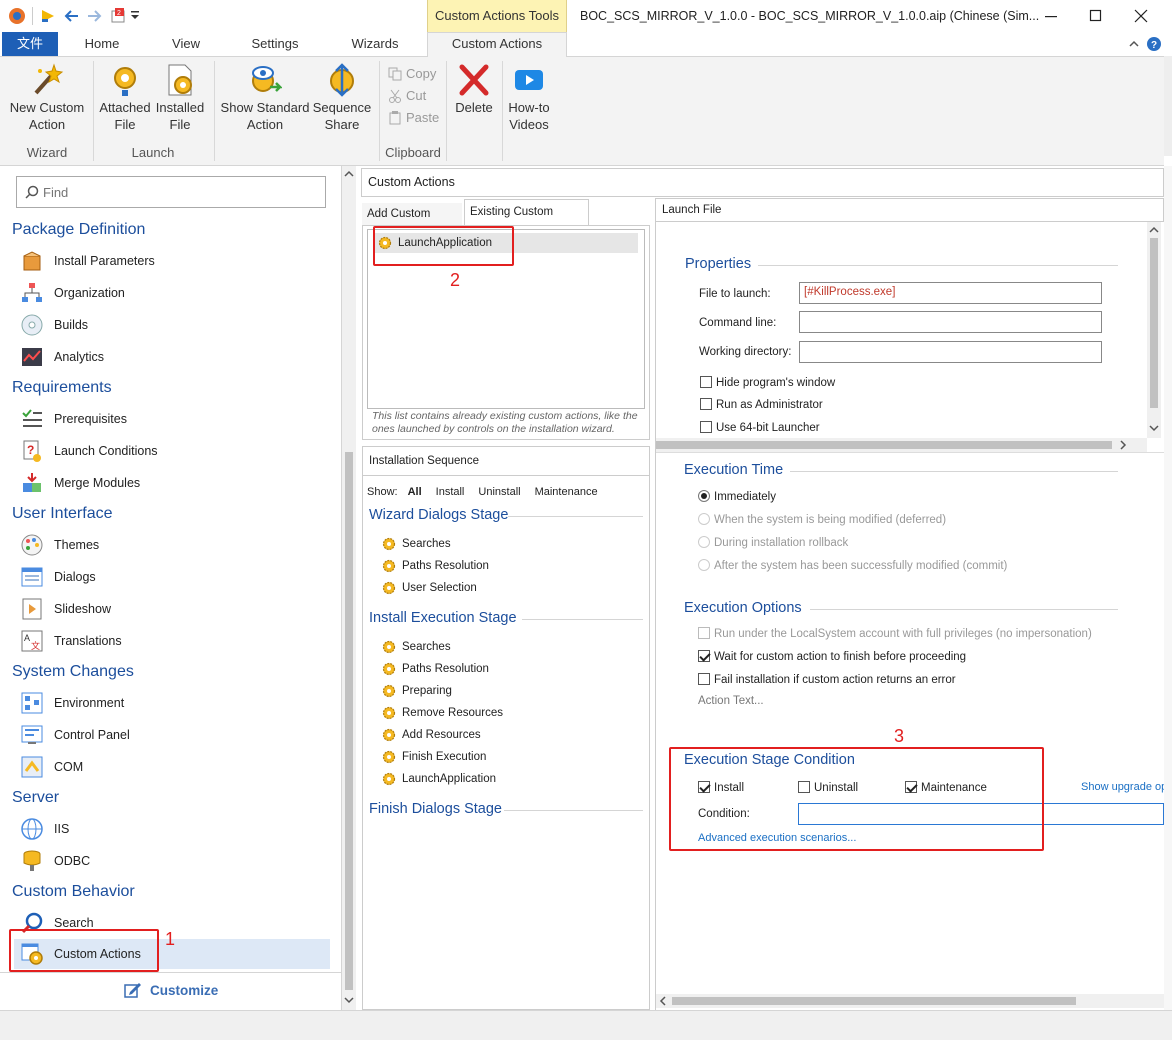 The width and height of the screenshot is (1172, 1040). Describe the element at coordinates (72, 16) in the screenshot. I see `back-arrow-icon` at that location.